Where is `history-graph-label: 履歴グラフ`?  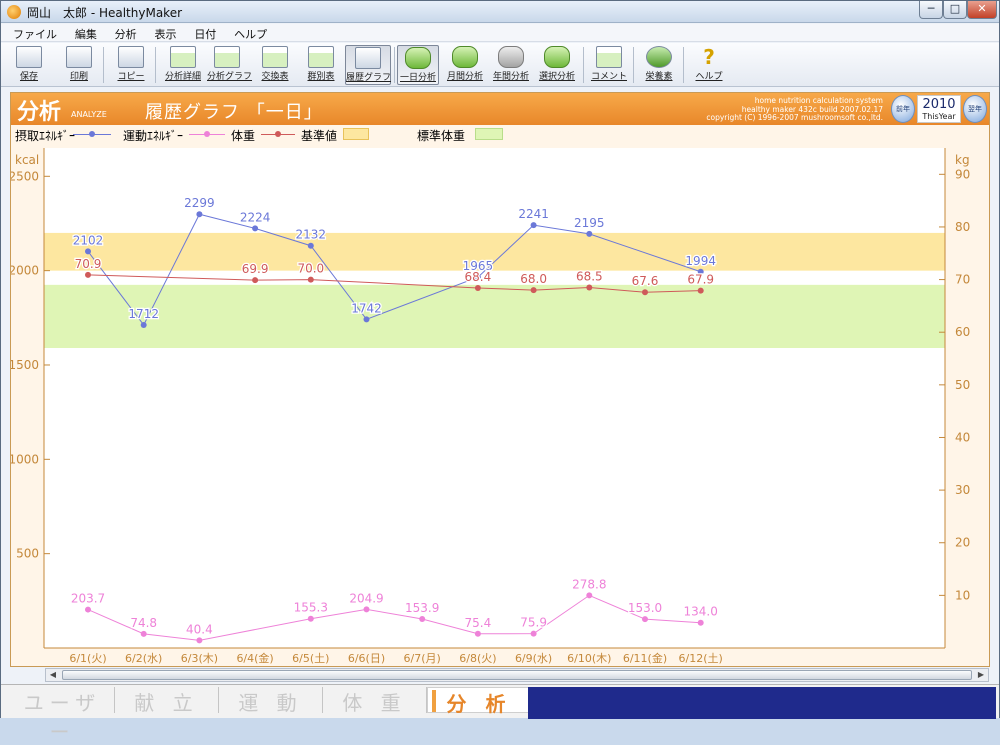
history-graph-label: 履歴グラフ is located at coordinates (369, 78).